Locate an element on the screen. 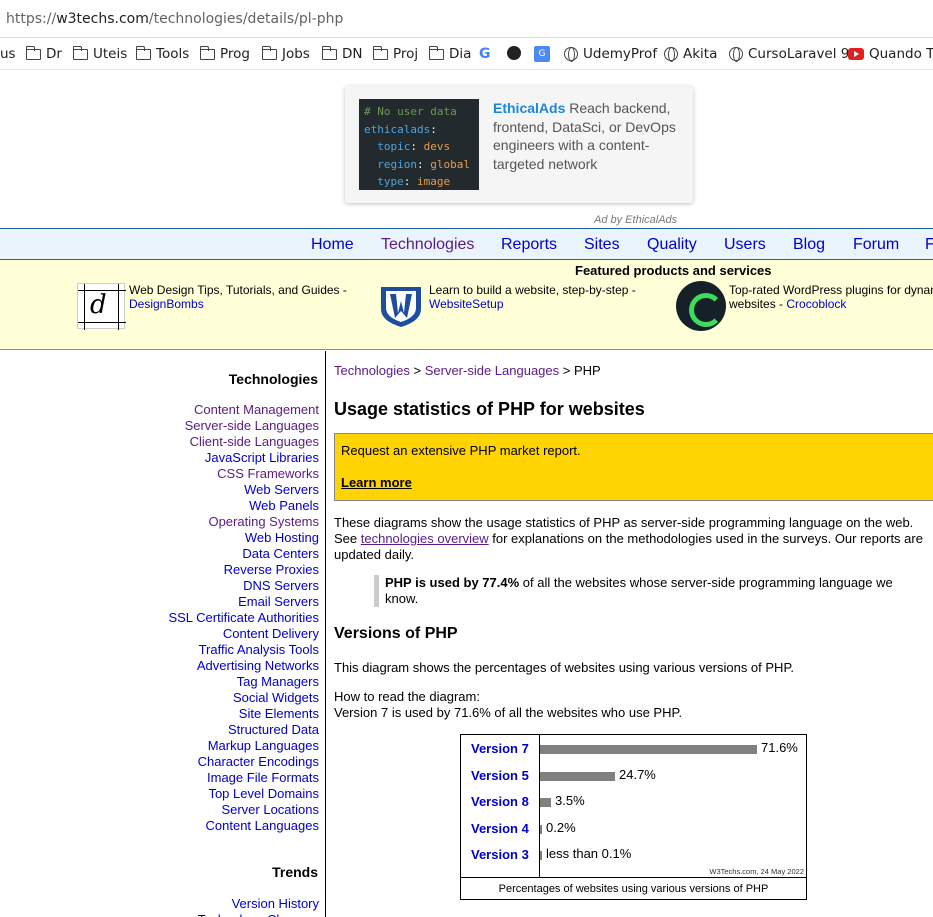  bookmark-proj: Proj is located at coordinates (395, 53).